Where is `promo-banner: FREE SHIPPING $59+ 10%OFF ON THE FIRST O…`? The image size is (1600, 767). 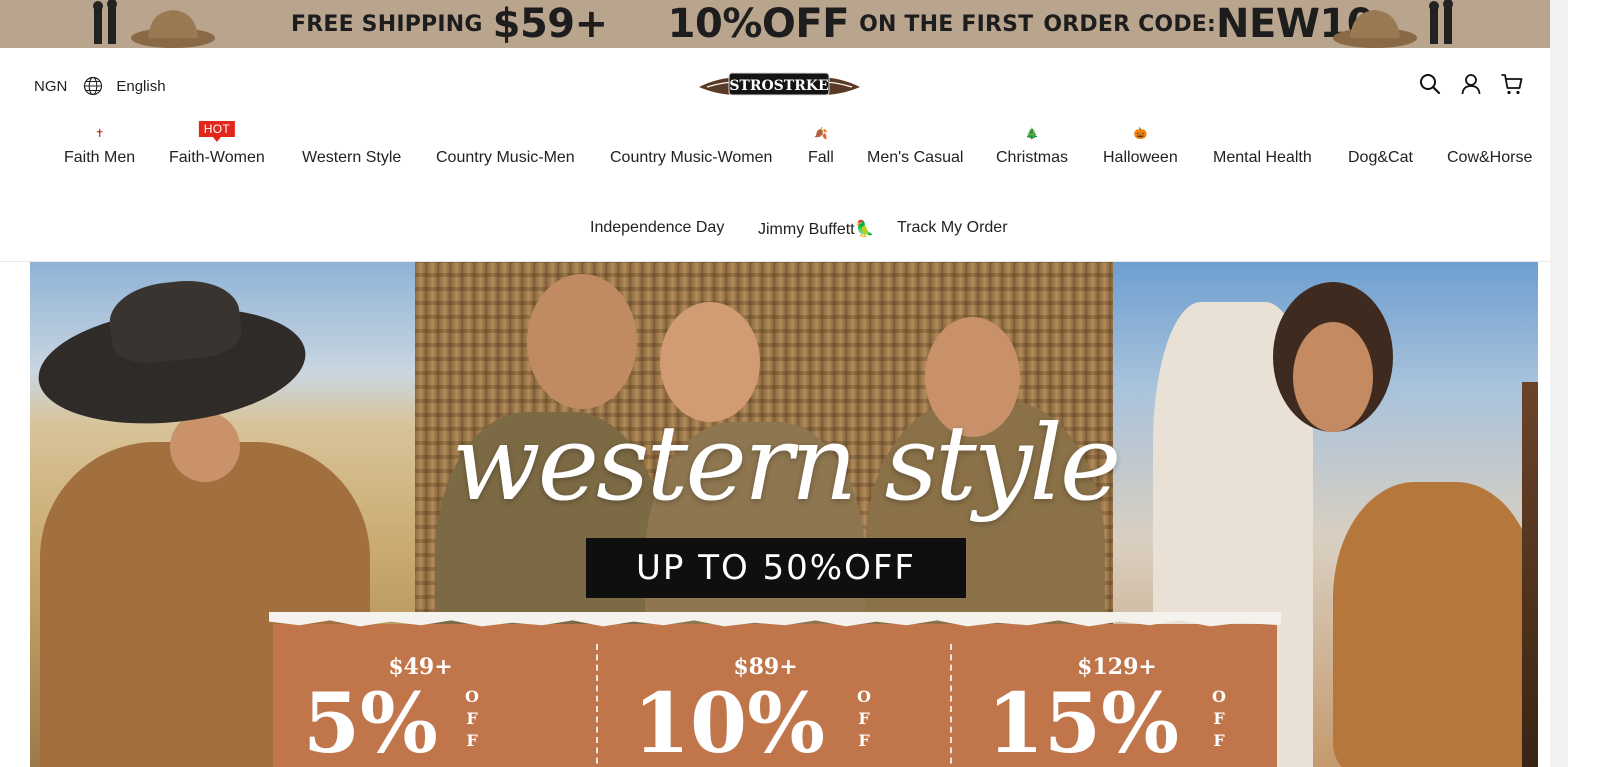
promo-banner: FREE SHIPPING $59+ 10%OFF ON THE FIRST O… is located at coordinates (775, 24).